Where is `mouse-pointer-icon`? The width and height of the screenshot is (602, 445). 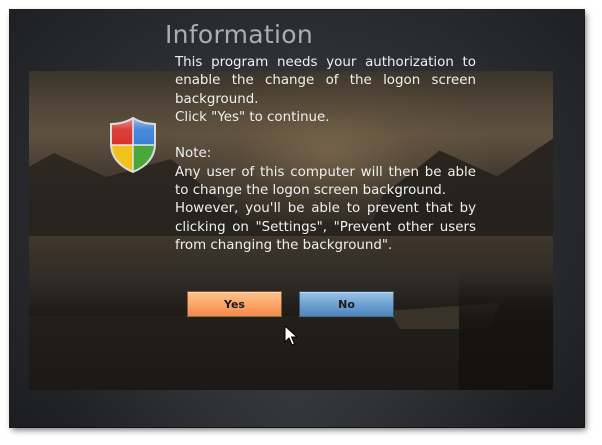
mouse-pointer-icon is located at coordinates (291, 335).